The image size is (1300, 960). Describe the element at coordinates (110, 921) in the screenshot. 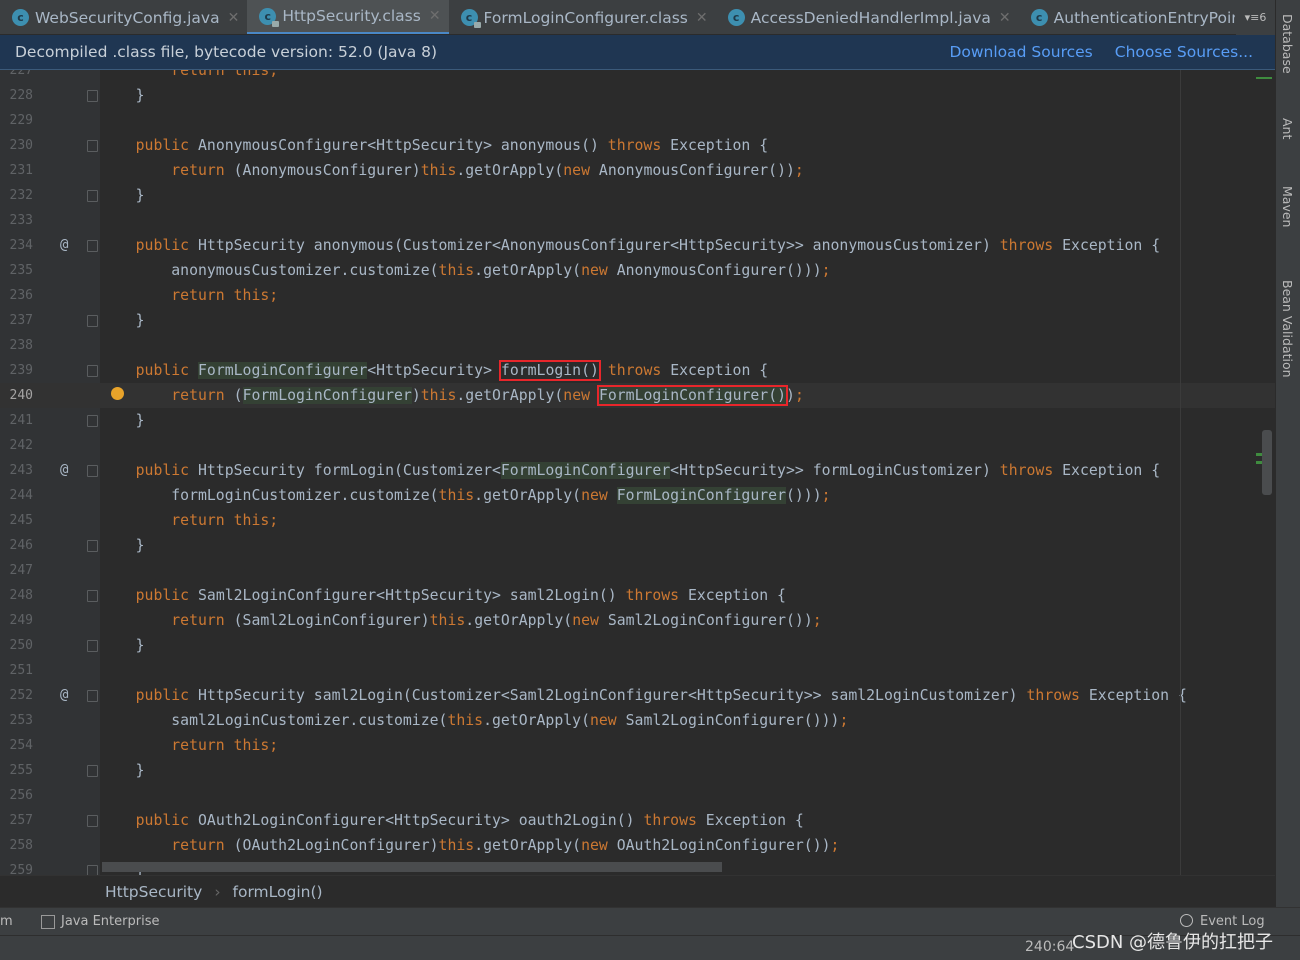

I see `java-enterprise-tool: Java Enterprise` at that location.